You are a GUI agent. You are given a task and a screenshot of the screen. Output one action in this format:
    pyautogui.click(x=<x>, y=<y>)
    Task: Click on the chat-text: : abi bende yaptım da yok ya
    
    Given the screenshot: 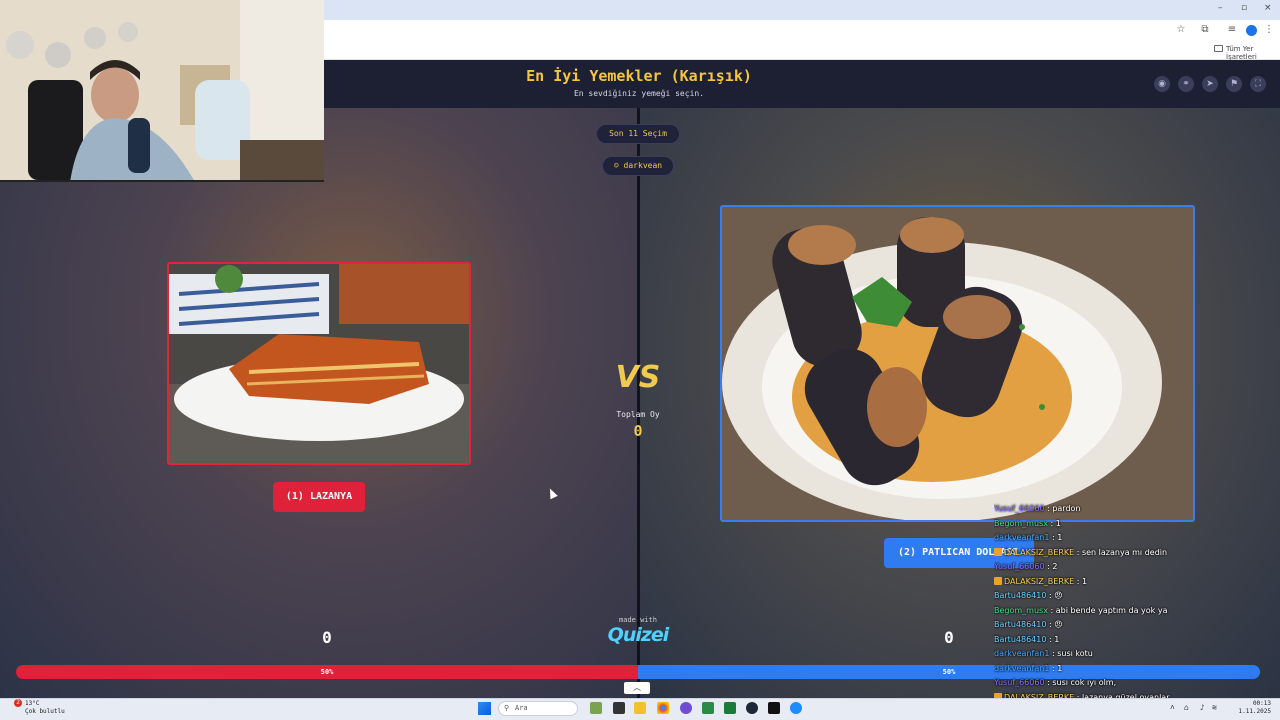 What is the action you would take?
    pyautogui.click(x=1107, y=610)
    